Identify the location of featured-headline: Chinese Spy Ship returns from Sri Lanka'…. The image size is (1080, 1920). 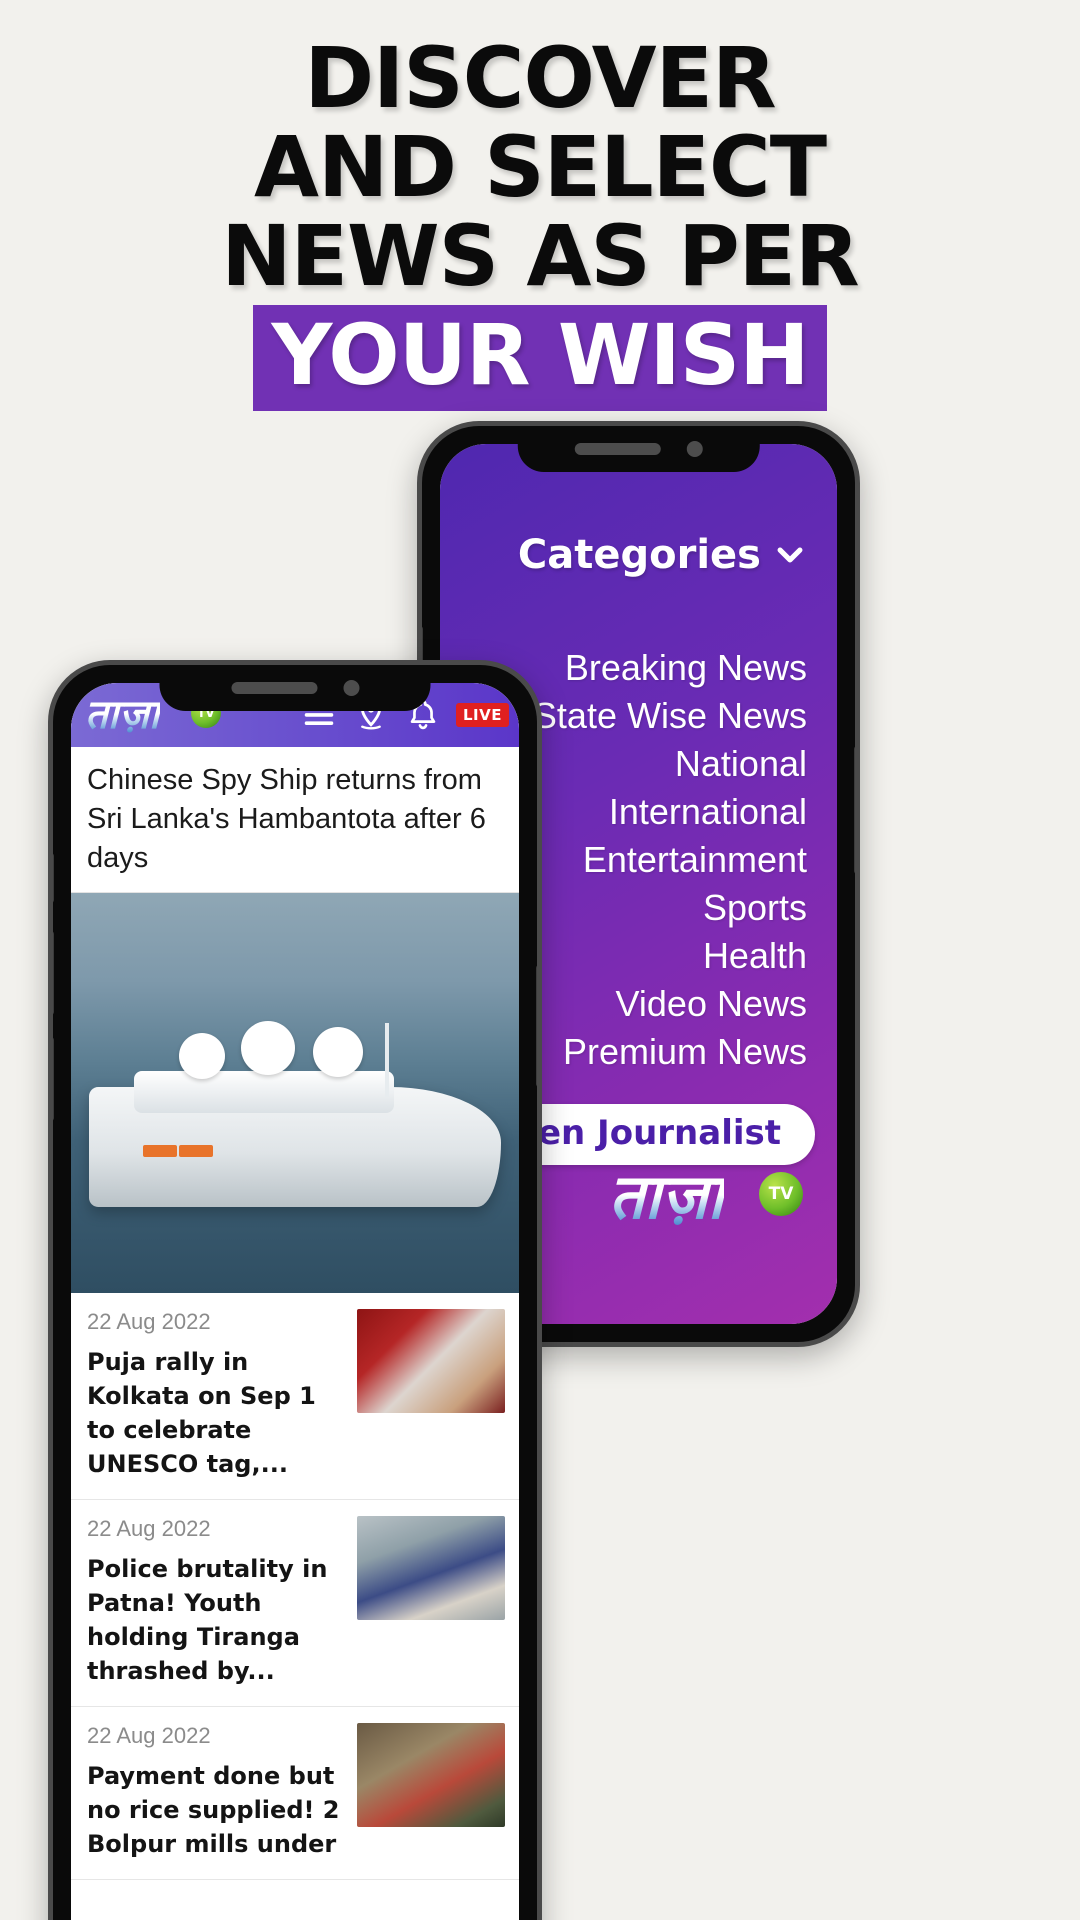
(295, 820).